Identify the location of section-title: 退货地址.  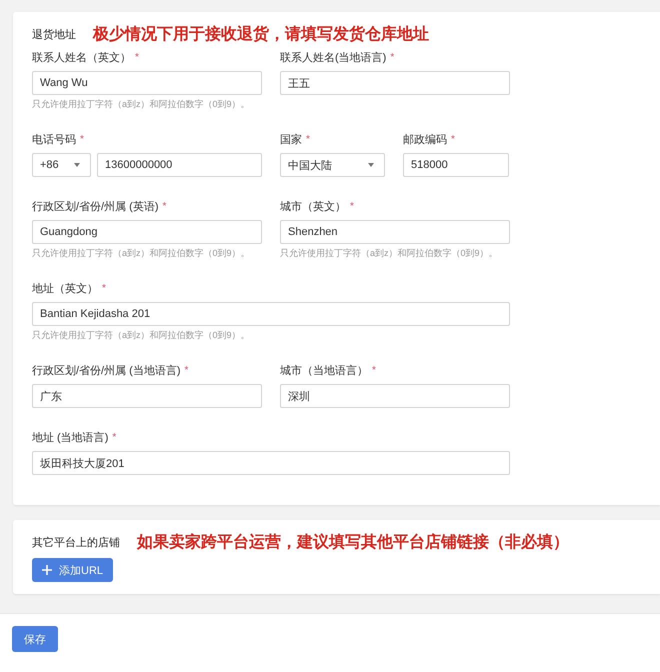
(54, 35).